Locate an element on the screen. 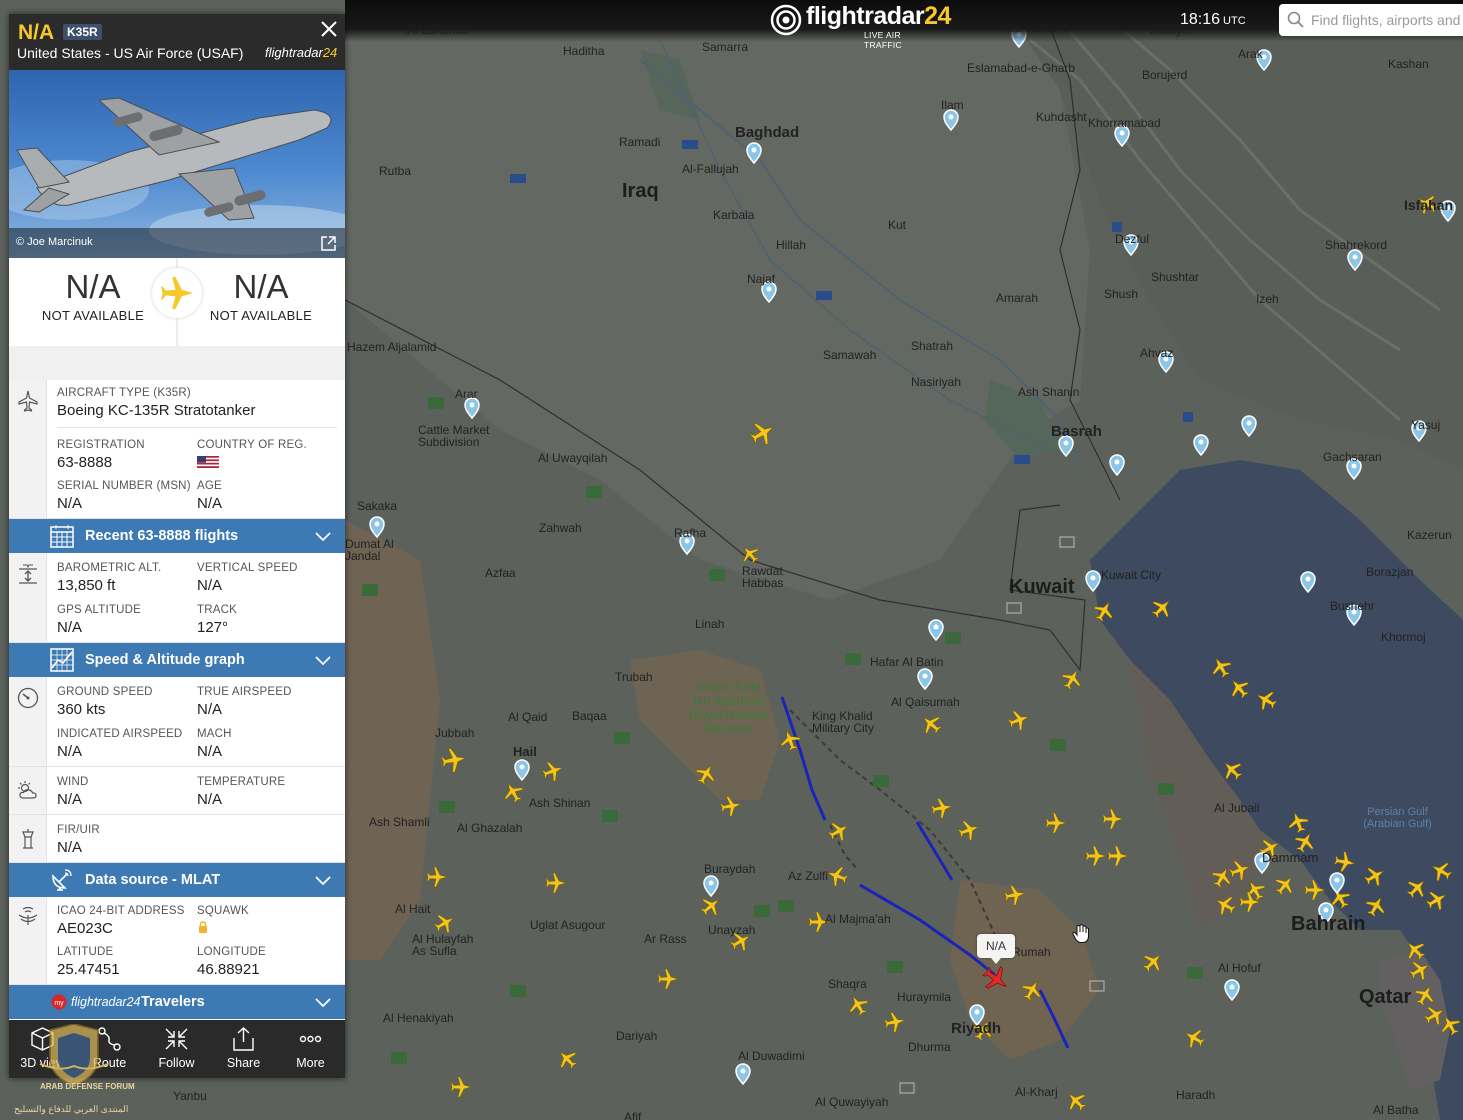 Image resolution: width=1463 pixels, height=1120 pixels. msn-value: N/A is located at coordinates (70, 503).